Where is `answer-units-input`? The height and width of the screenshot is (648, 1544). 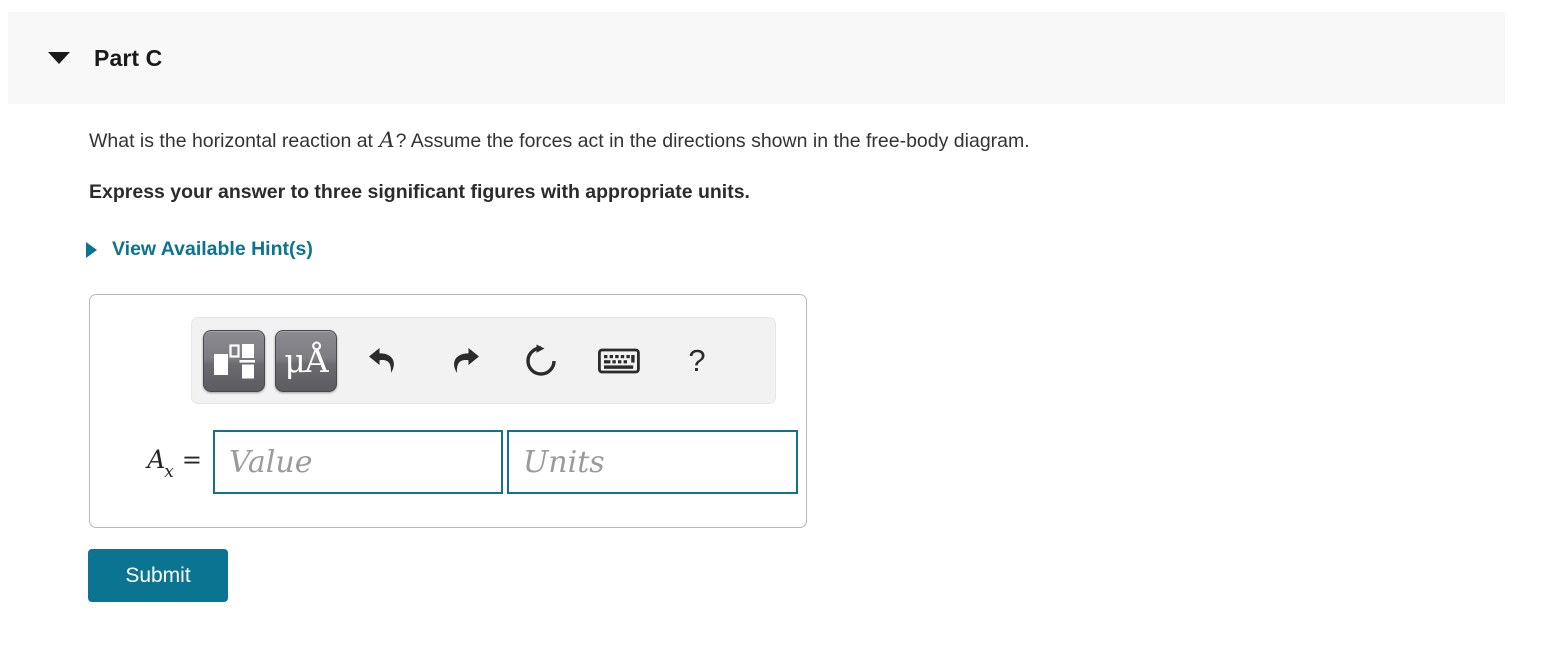 answer-units-input is located at coordinates (652, 462).